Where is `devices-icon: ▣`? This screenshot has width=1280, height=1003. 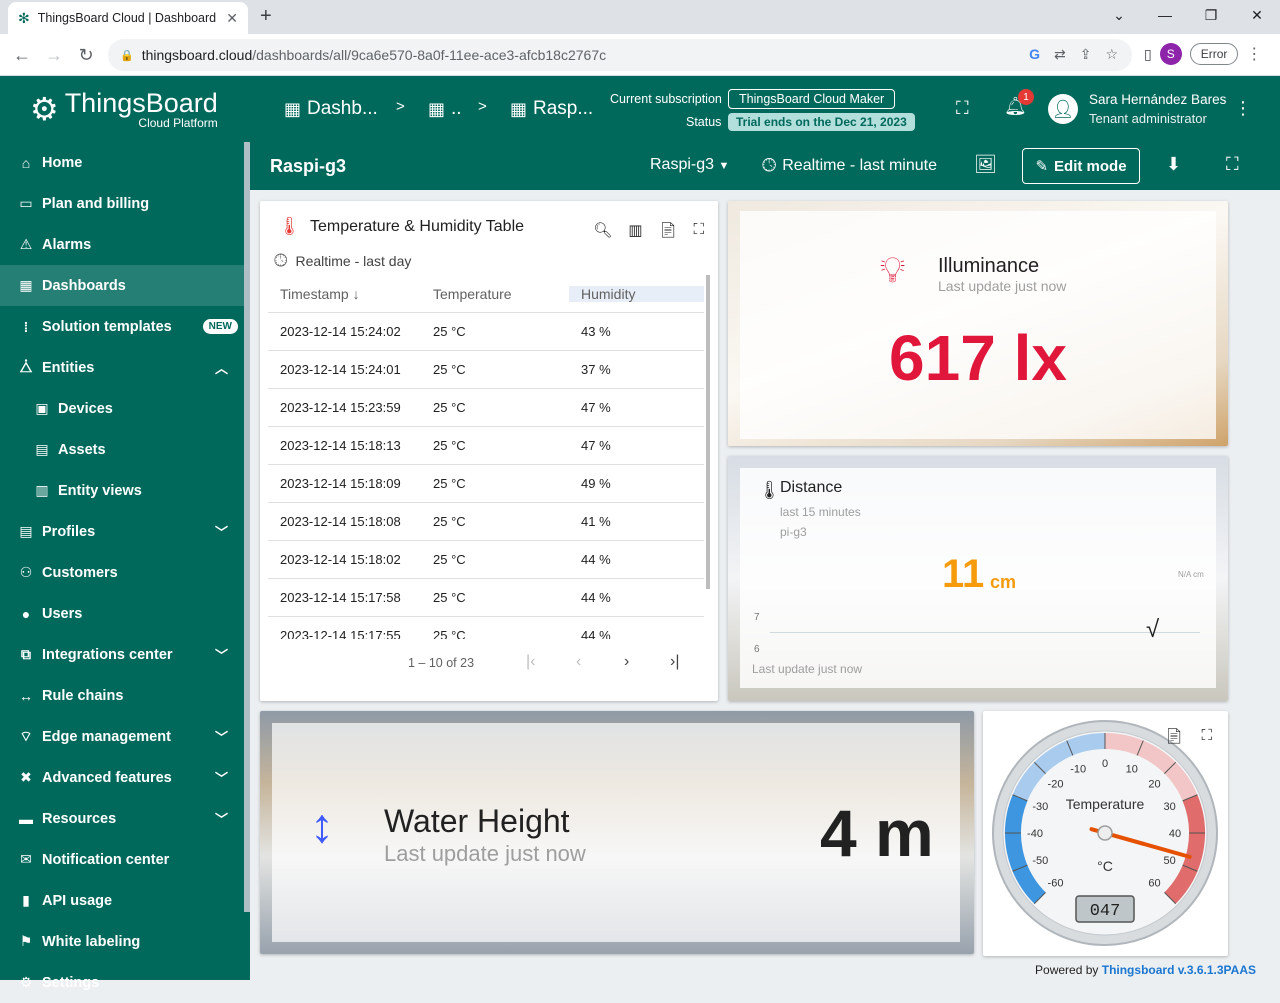 devices-icon: ▣ is located at coordinates (42, 408).